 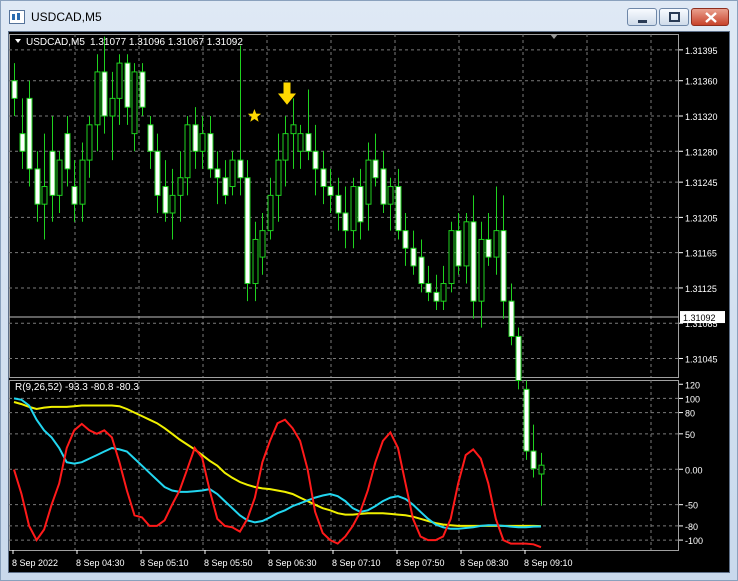 What do you see at coordinates (17, 17) in the screenshot?
I see `chart-window-icon` at bounding box center [17, 17].